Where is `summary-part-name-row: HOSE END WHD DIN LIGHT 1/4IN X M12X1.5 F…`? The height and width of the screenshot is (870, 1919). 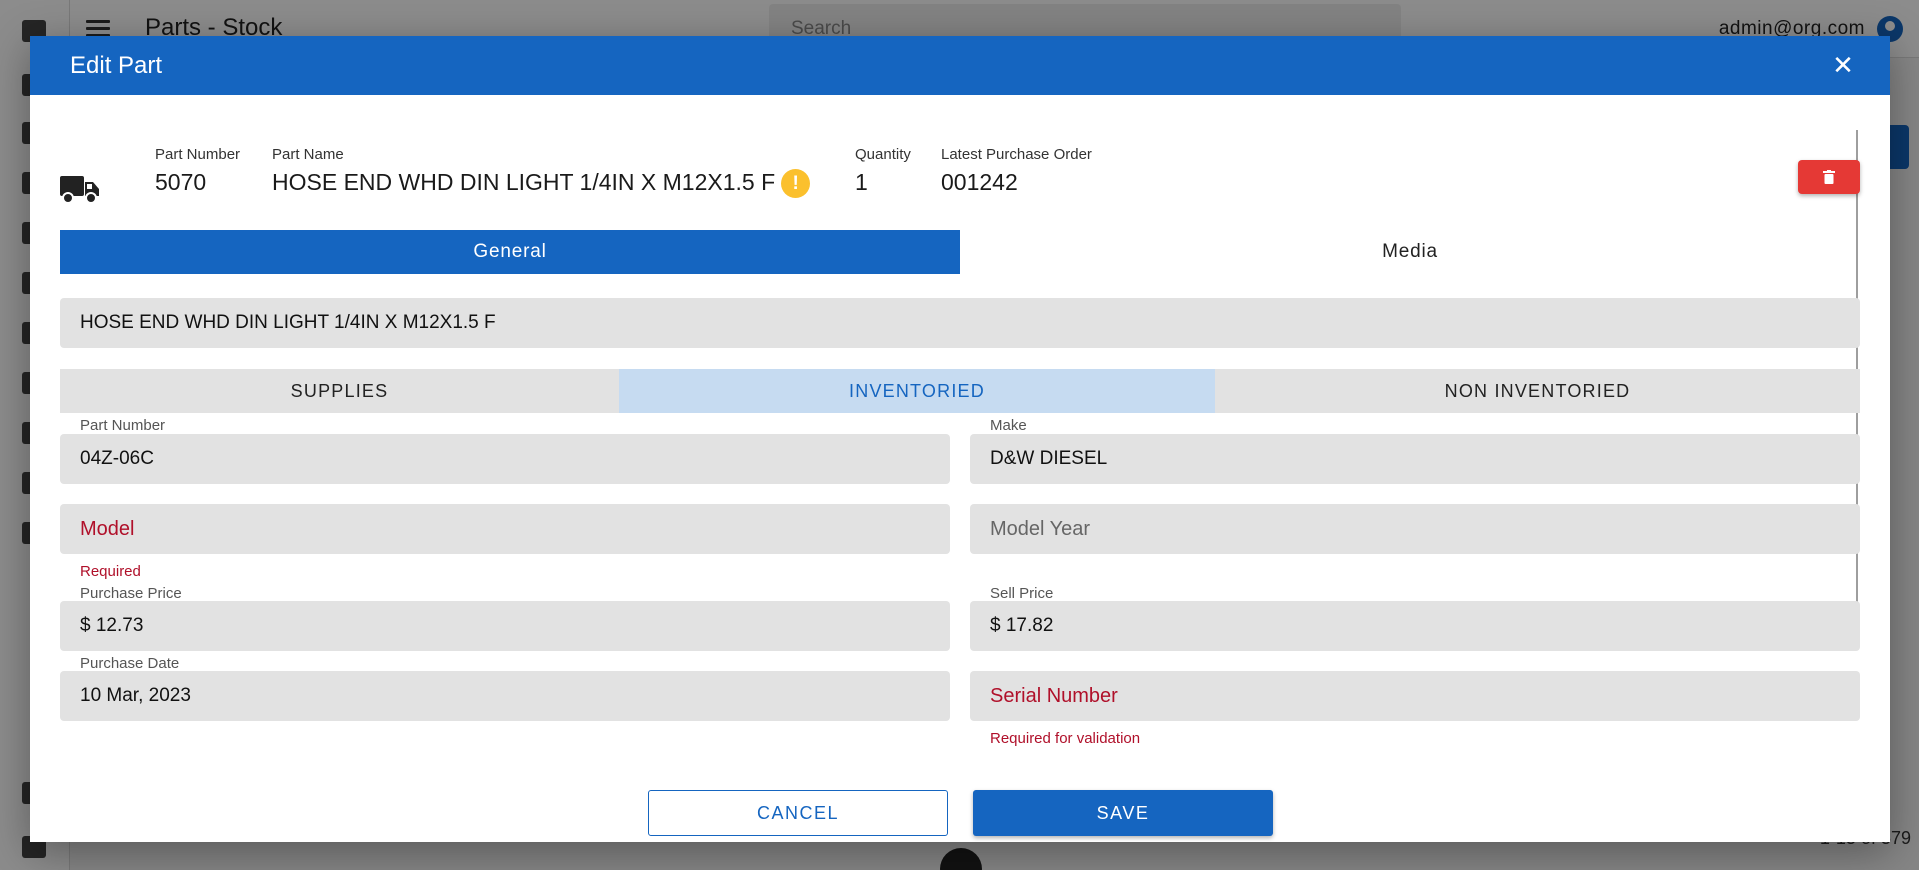
summary-part-name-row: HOSE END WHD DIN LIGHT 1/4IN X M12X1.5 F… is located at coordinates (541, 184).